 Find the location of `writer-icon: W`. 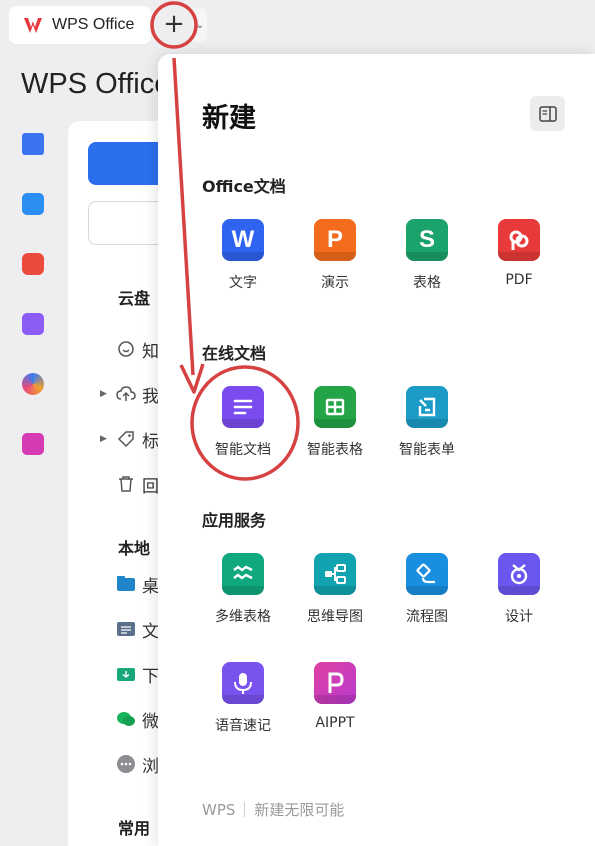

writer-icon: W is located at coordinates (243, 240).